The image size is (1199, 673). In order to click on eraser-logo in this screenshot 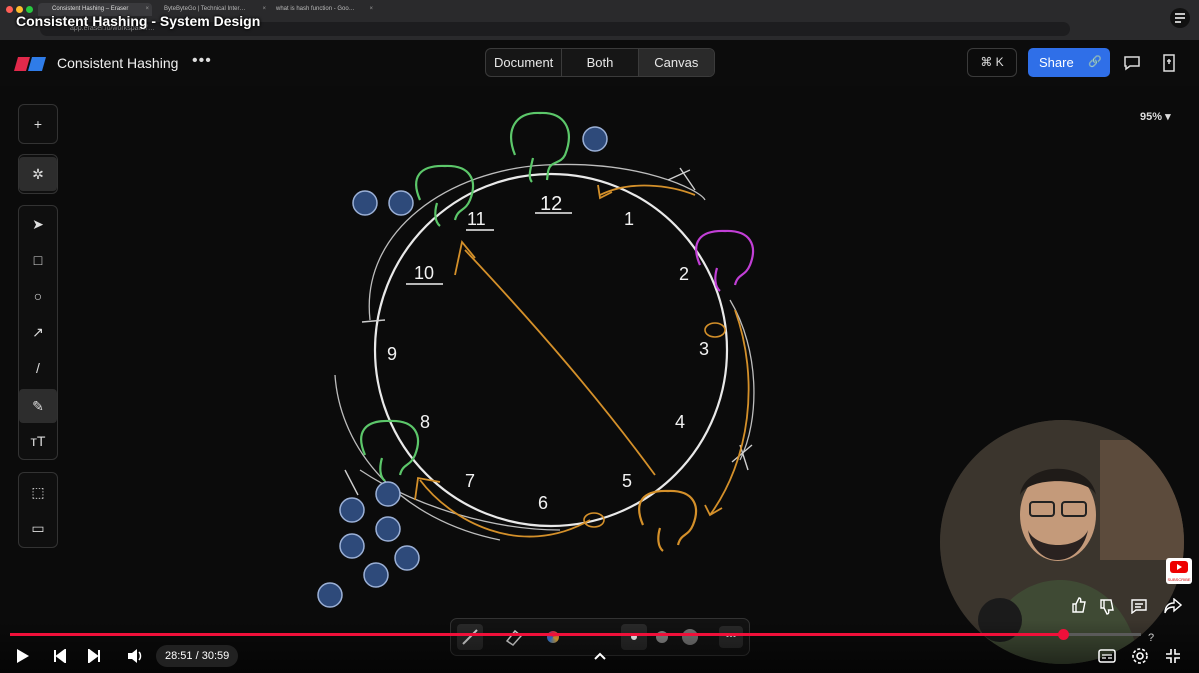, I will do `click(30, 66)`.